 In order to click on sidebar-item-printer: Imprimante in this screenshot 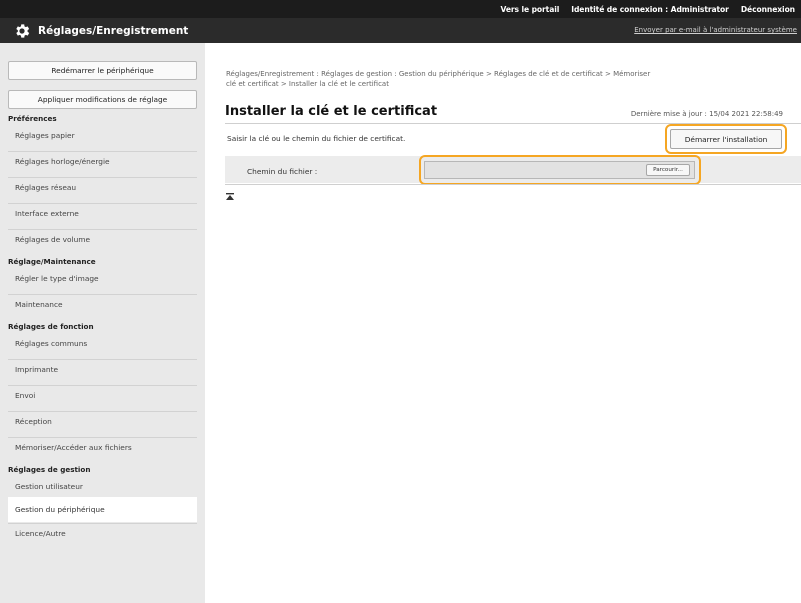, I will do `click(36, 369)`.